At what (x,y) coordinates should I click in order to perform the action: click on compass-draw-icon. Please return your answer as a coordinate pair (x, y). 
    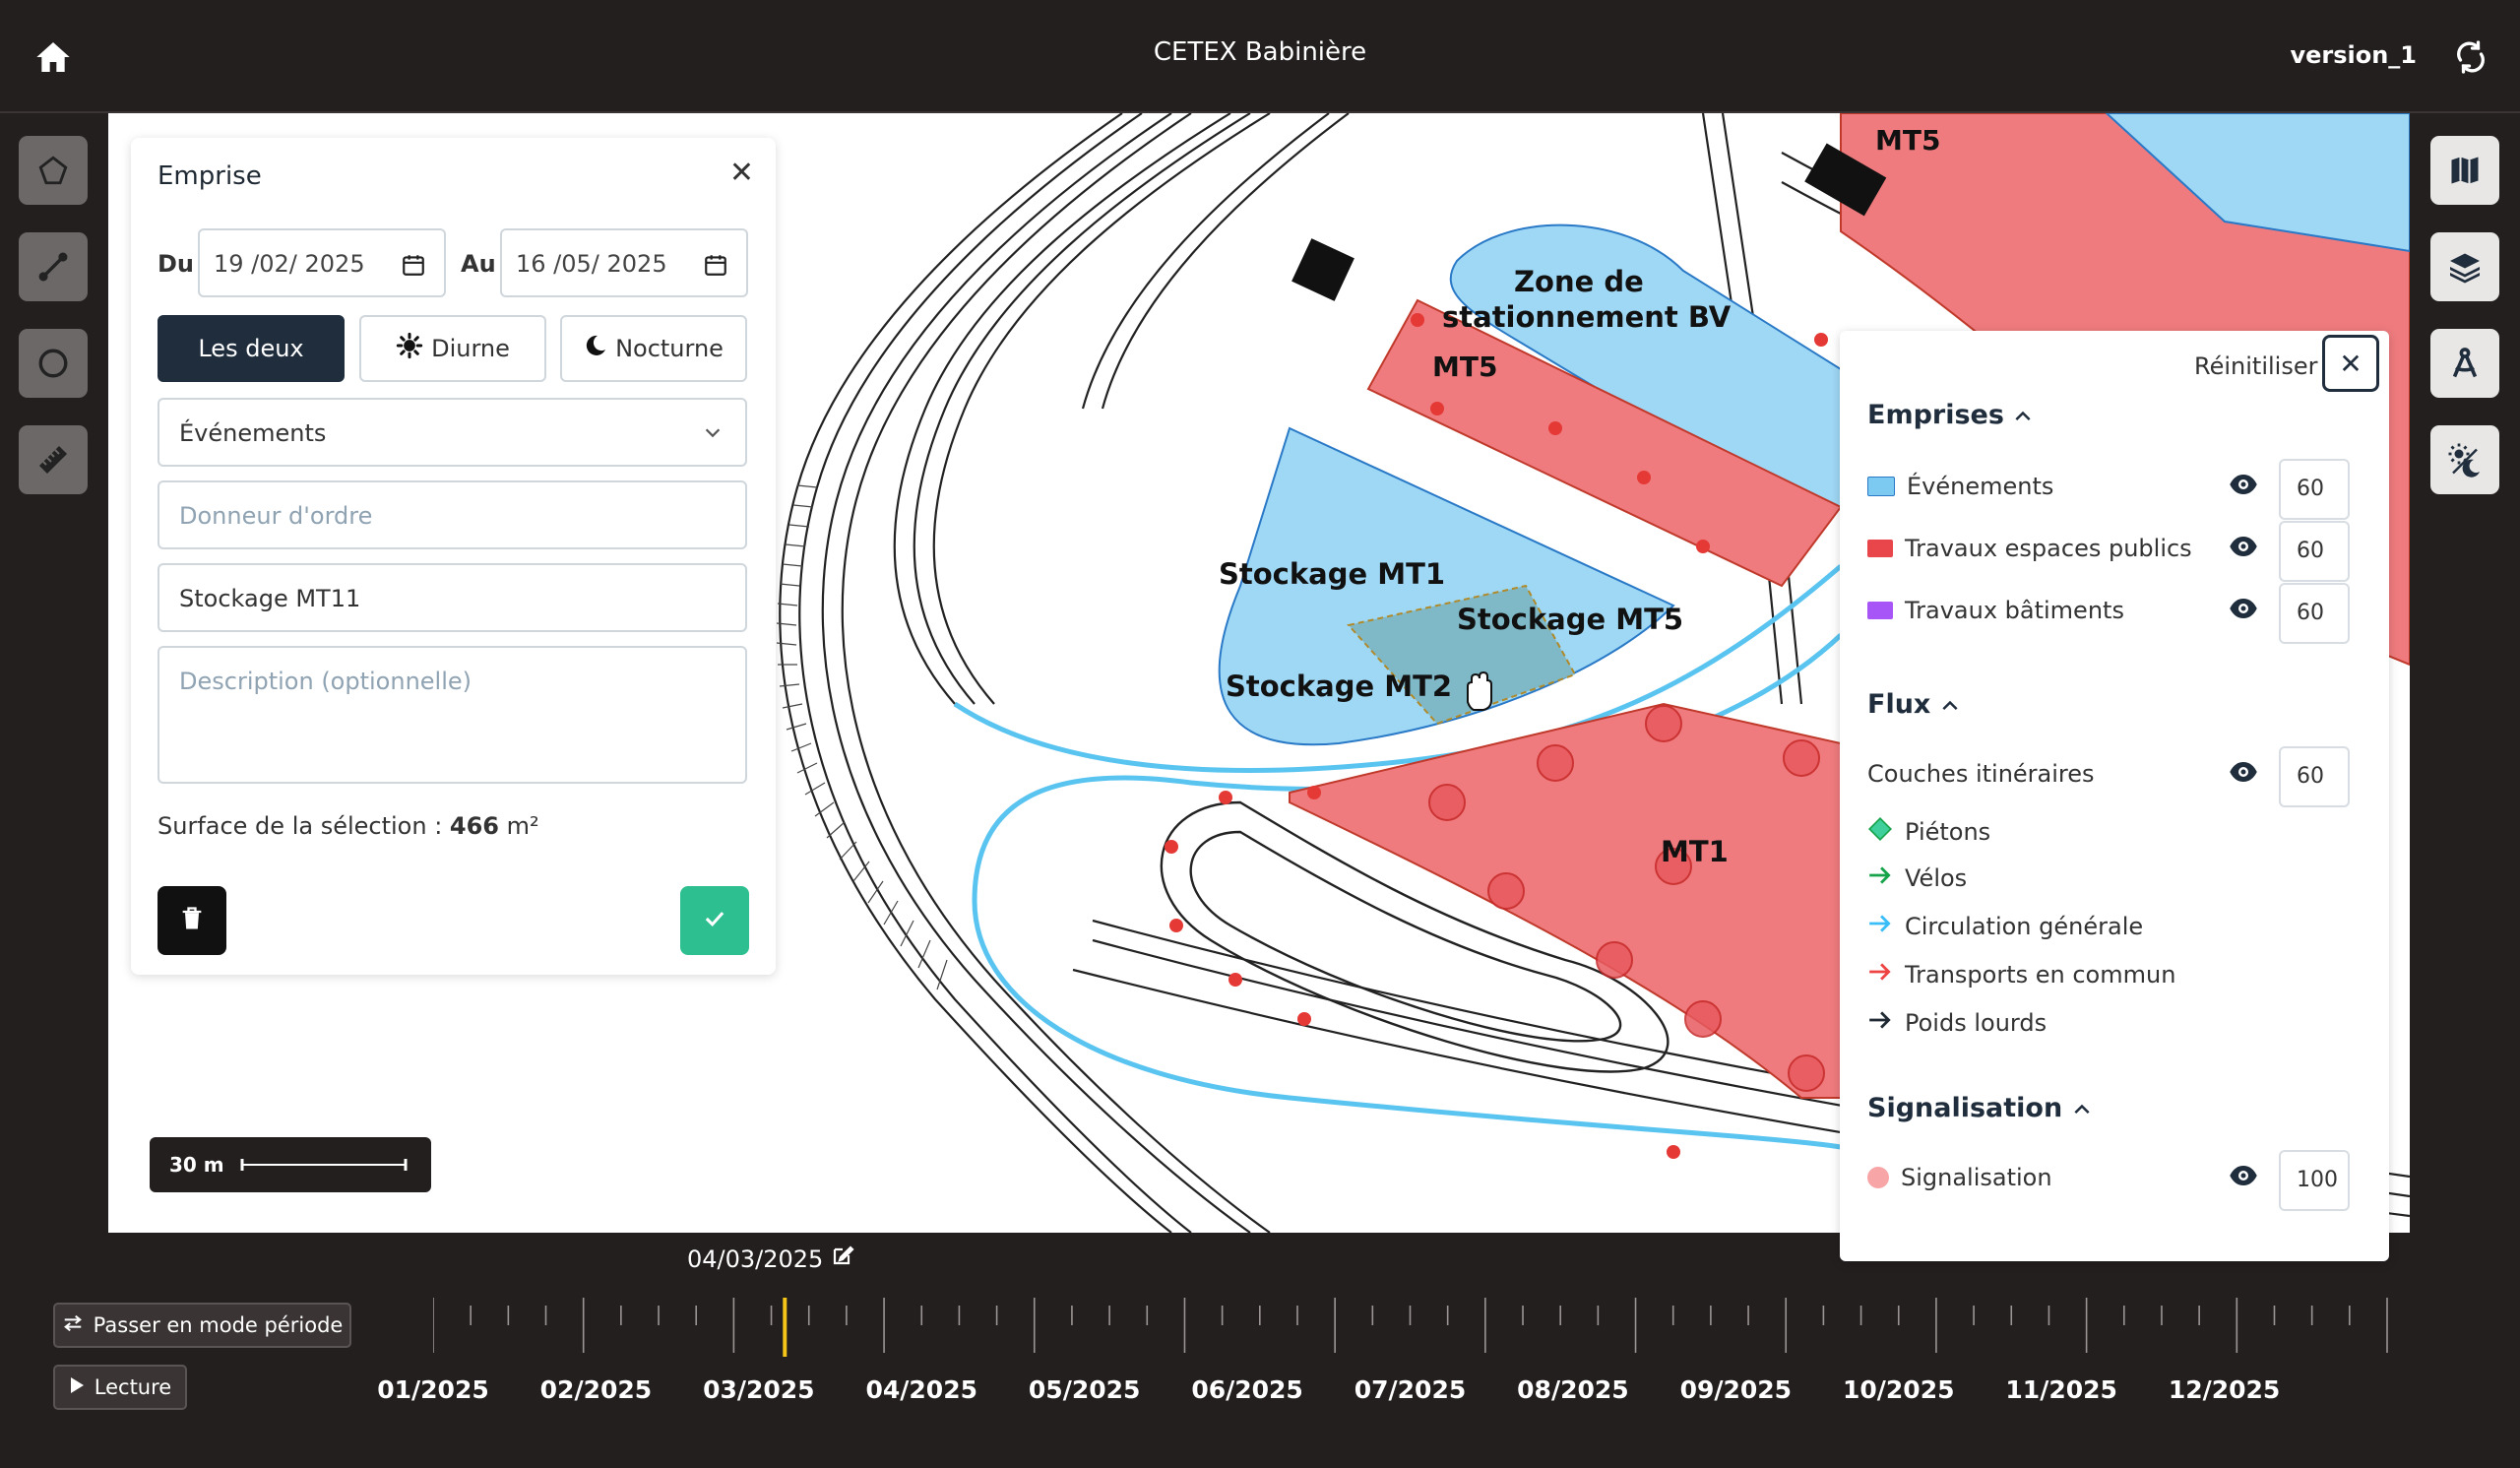
    Looking at the image, I should click on (2464, 364).